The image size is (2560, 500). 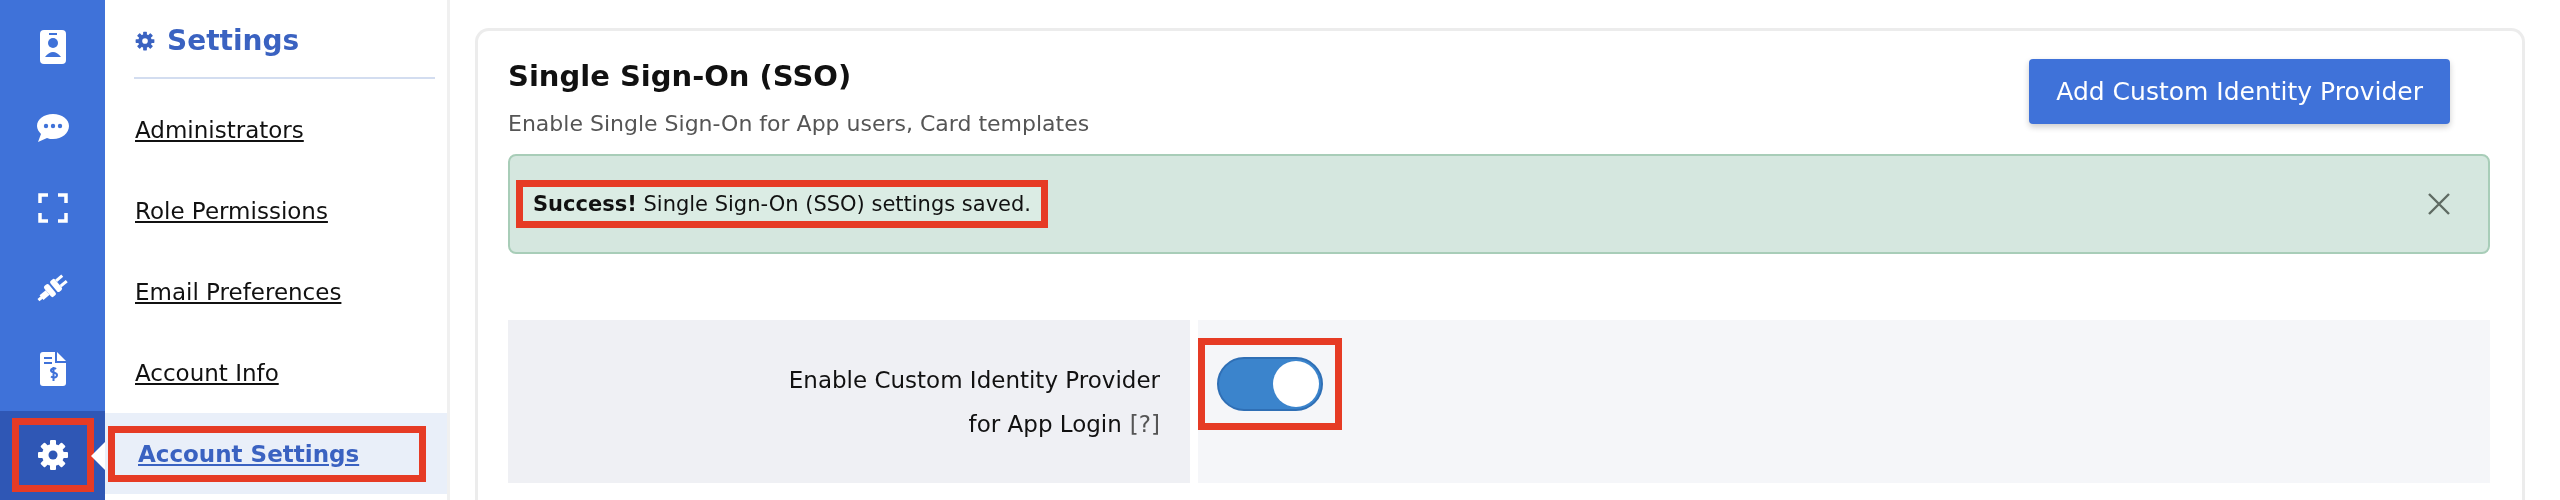 What do you see at coordinates (276, 453) in the screenshot?
I see `menu-item: Account Settings` at bounding box center [276, 453].